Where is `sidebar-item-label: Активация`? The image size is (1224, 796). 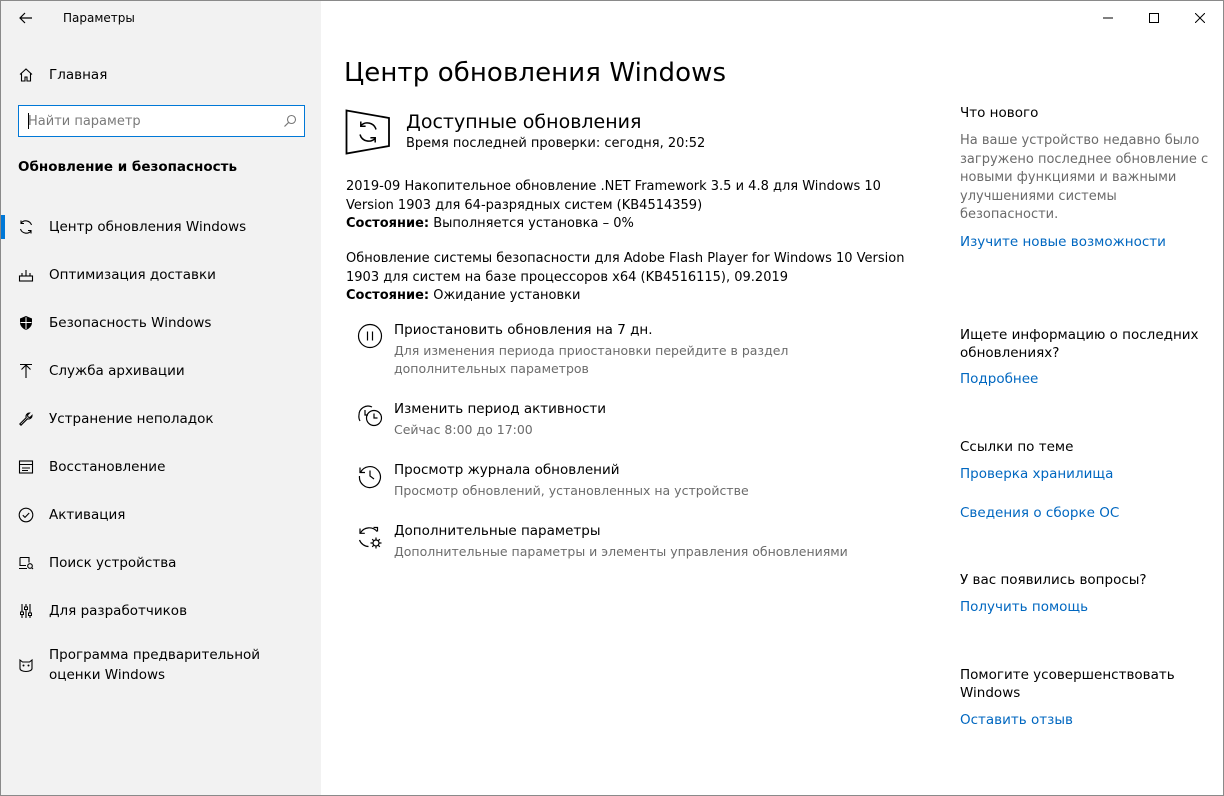
sidebar-item-label: Активация is located at coordinates (87, 515).